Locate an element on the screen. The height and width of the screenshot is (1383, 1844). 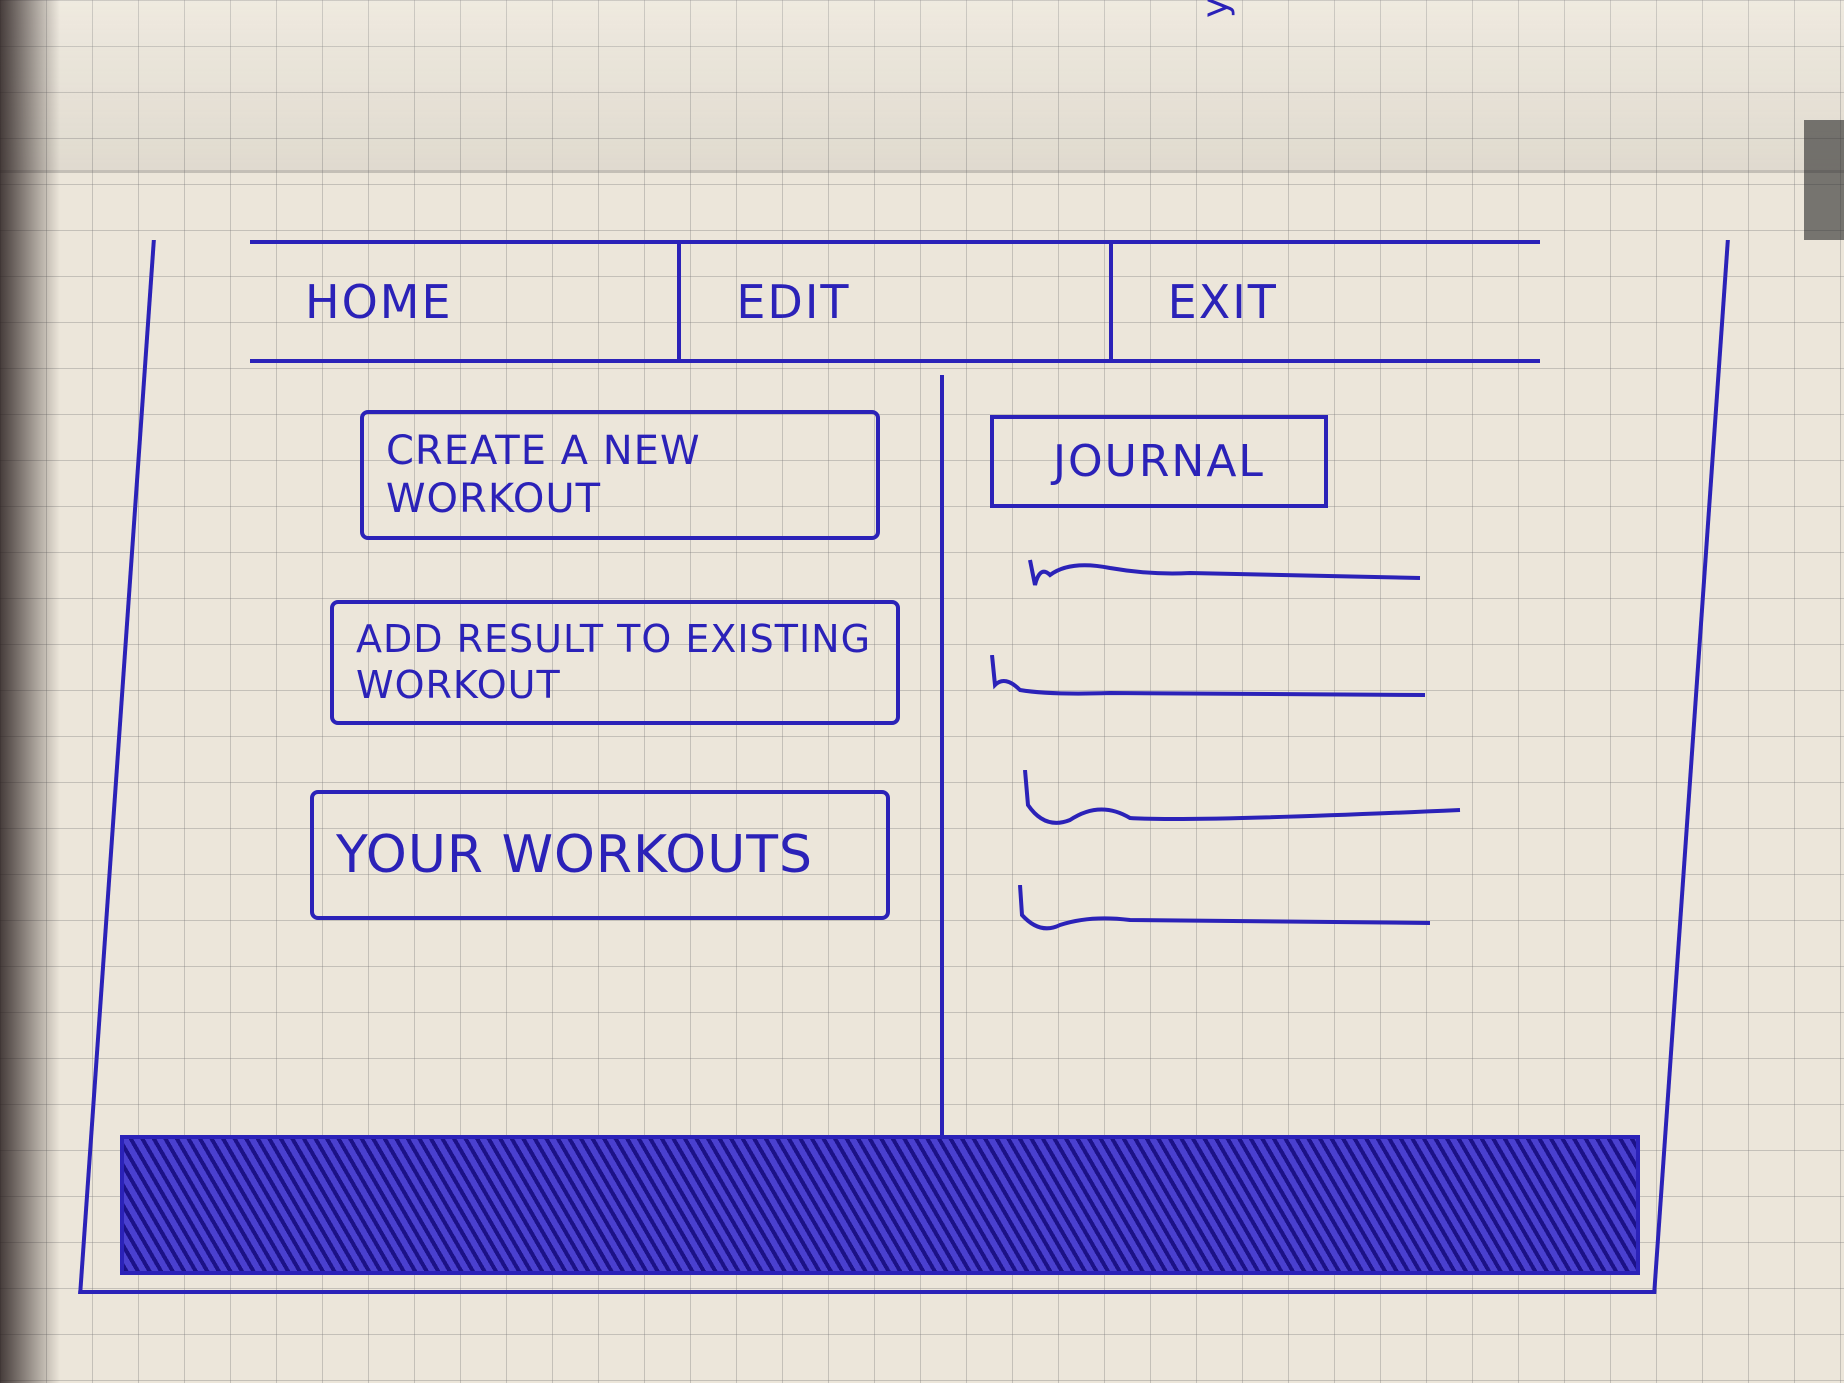
sidebar-divider is located at coordinates (942, 755).